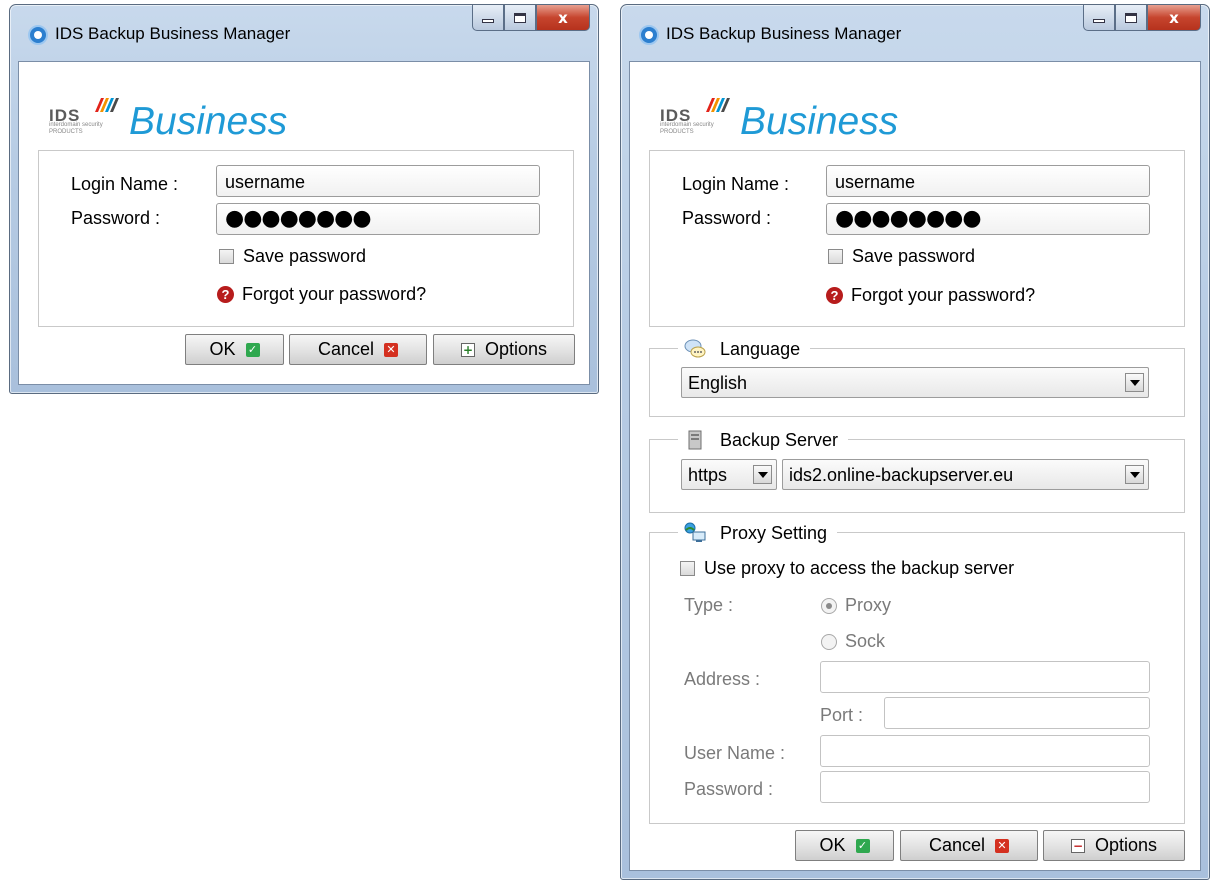  Describe the element at coordinates (915, 382) in the screenshot. I see `language-select: English` at that location.